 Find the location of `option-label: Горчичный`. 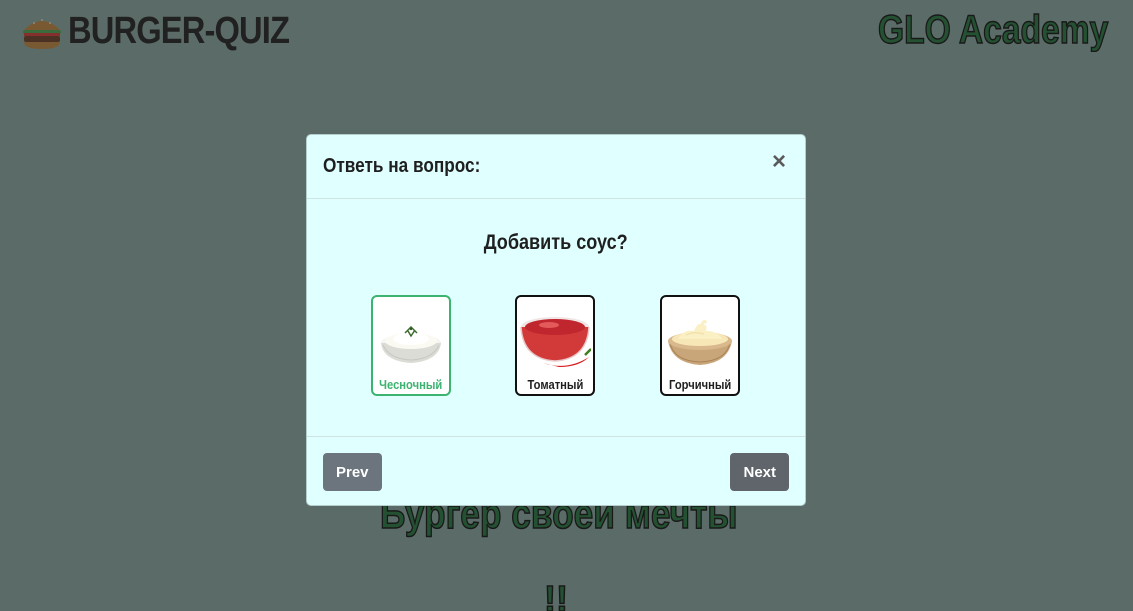

option-label: Горчичный is located at coordinates (700, 384).